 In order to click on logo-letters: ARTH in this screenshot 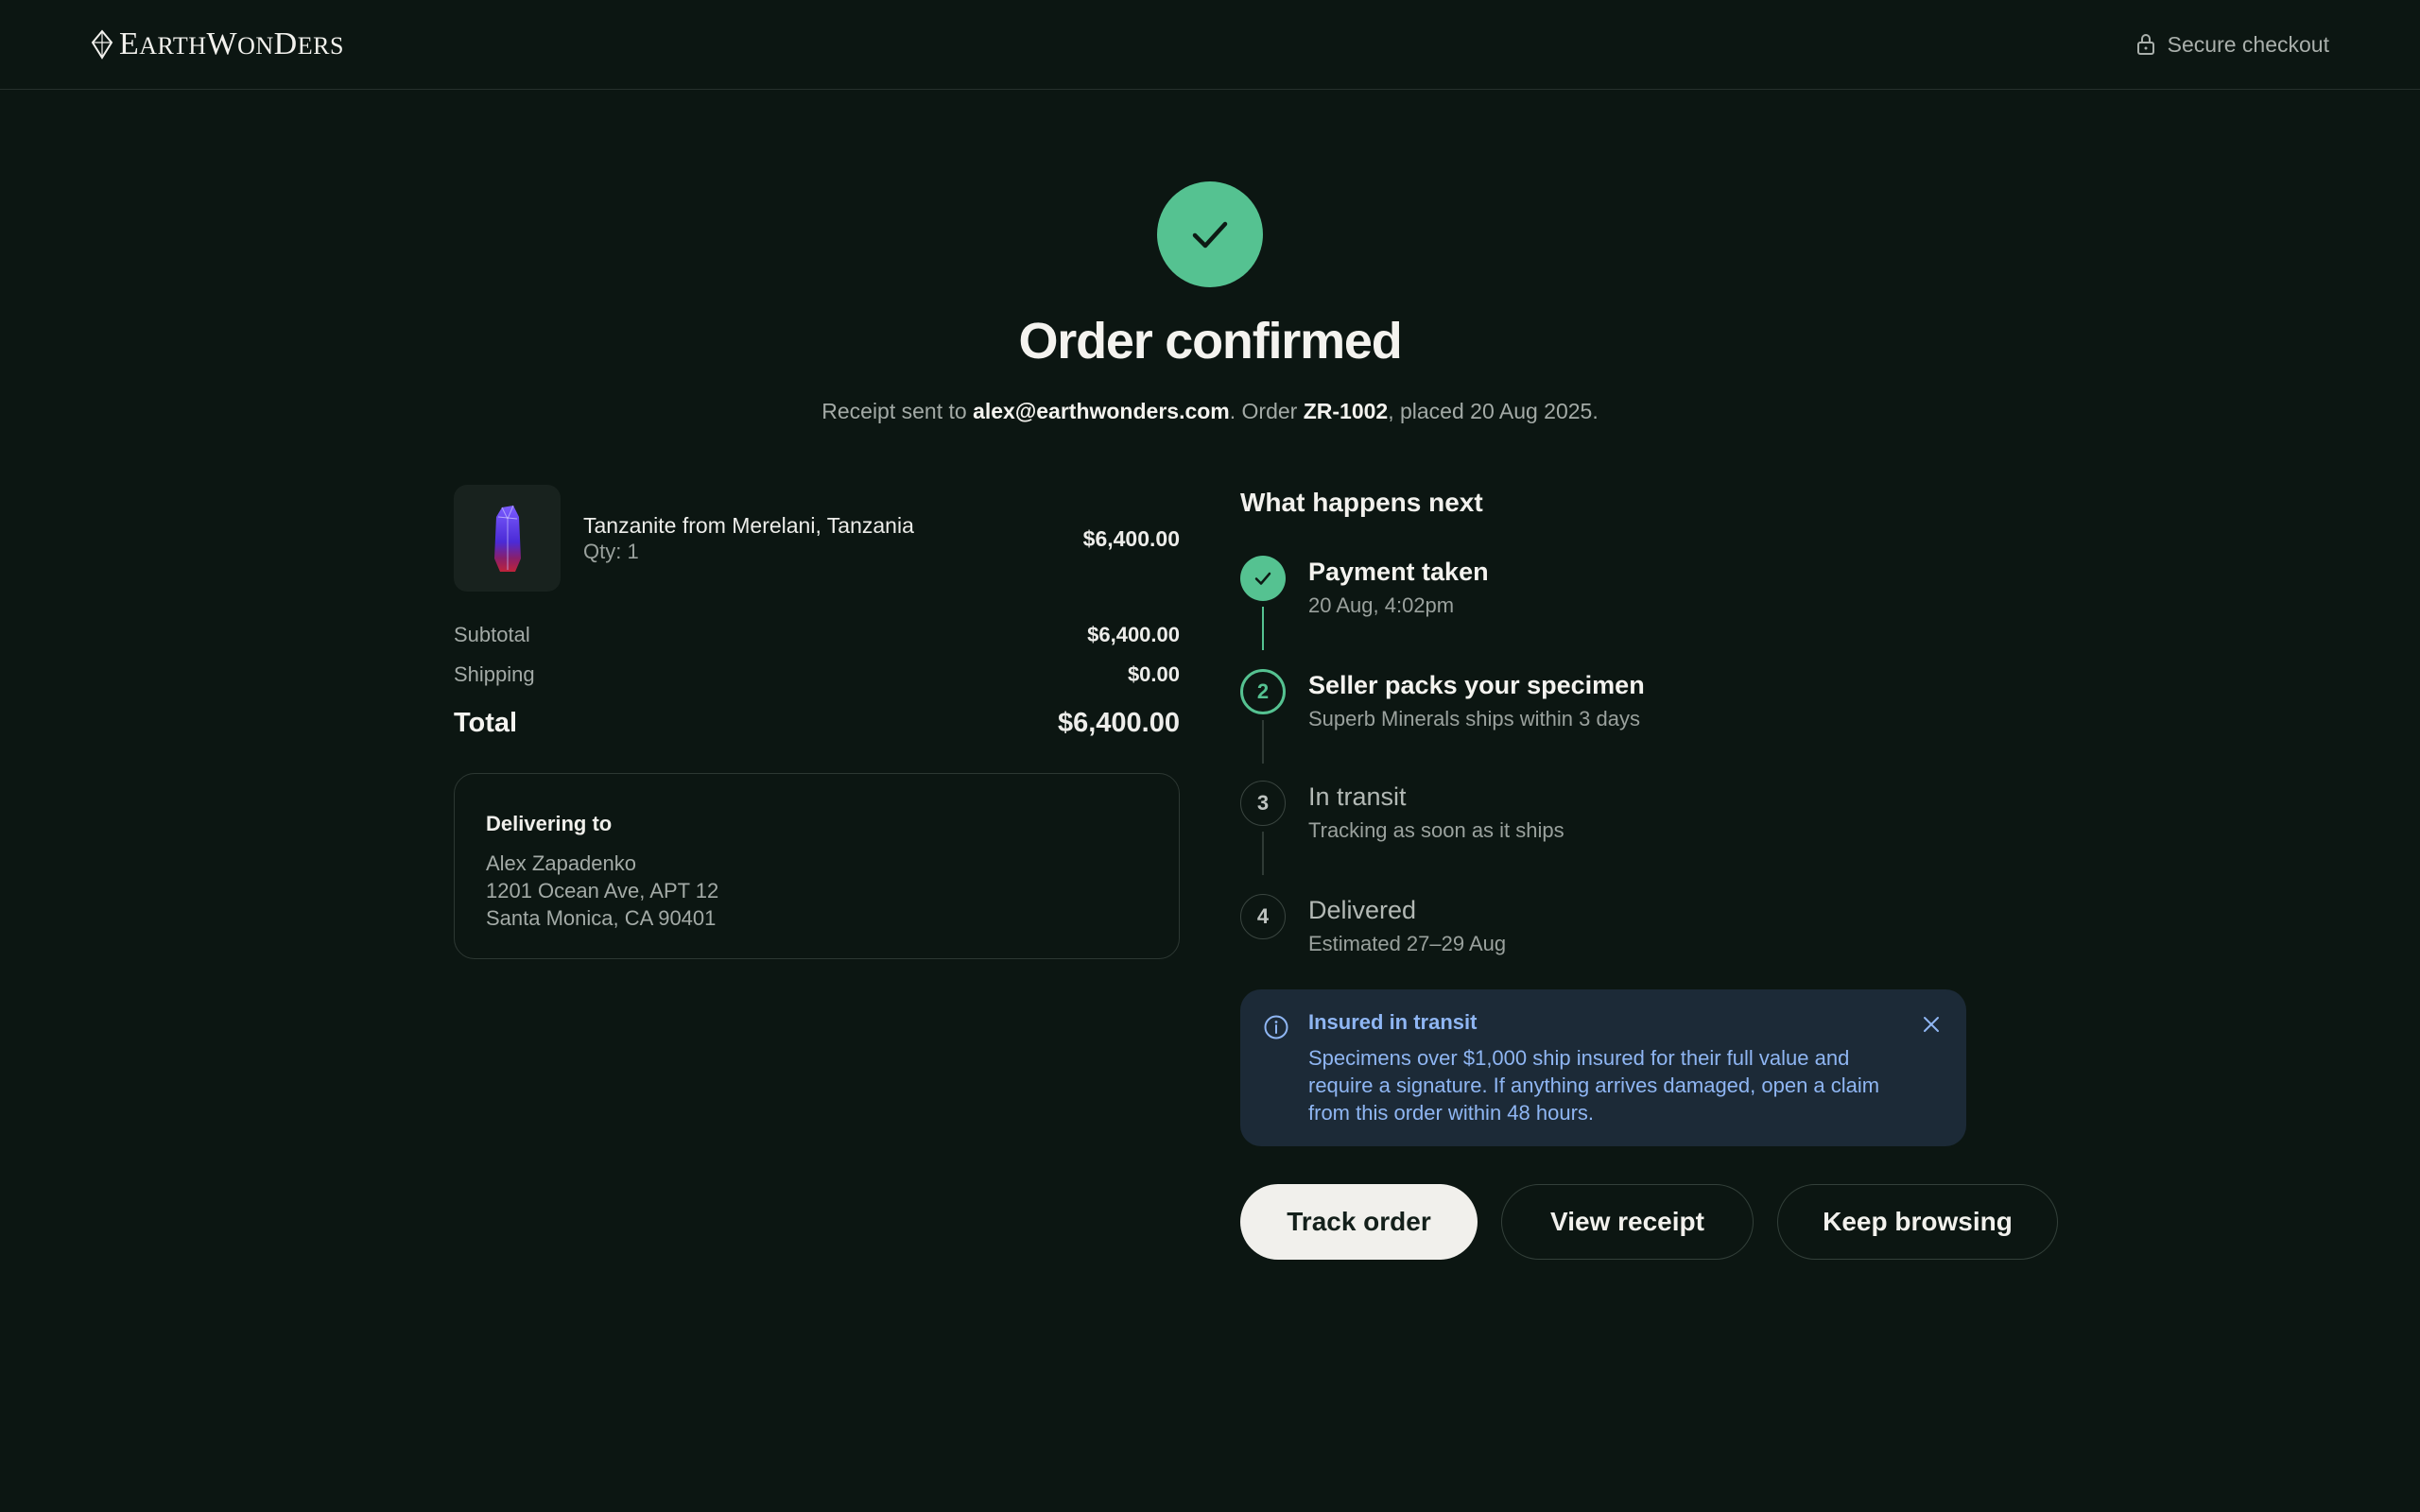, I will do `click(173, 46)`.